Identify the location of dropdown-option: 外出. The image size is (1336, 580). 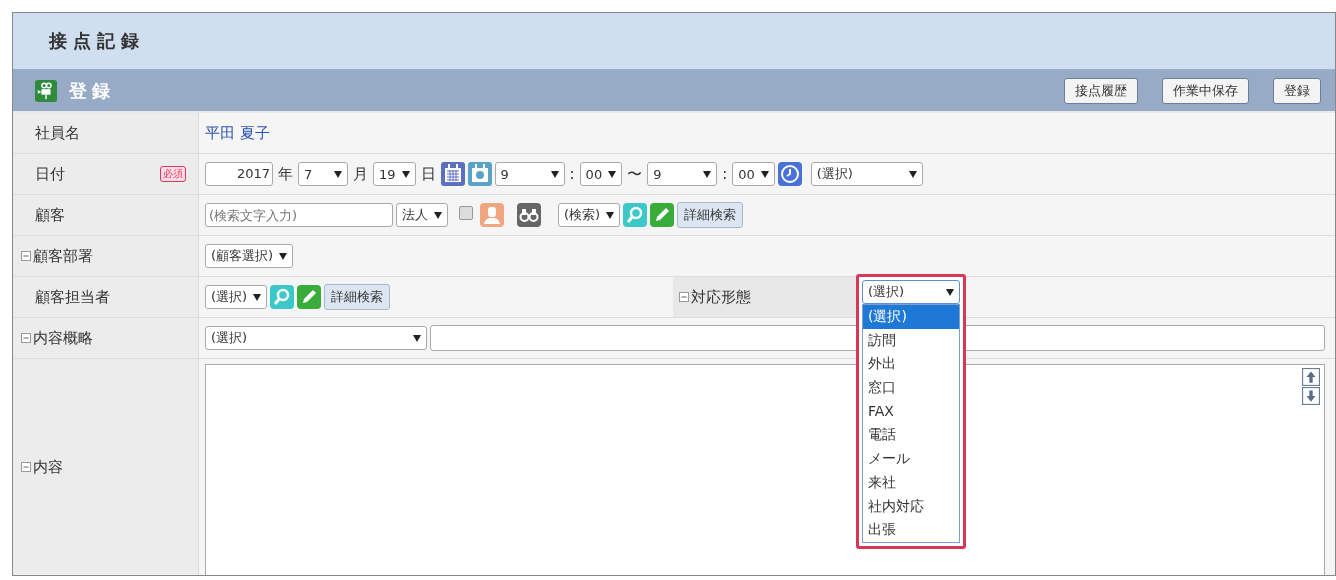
(911, 364).